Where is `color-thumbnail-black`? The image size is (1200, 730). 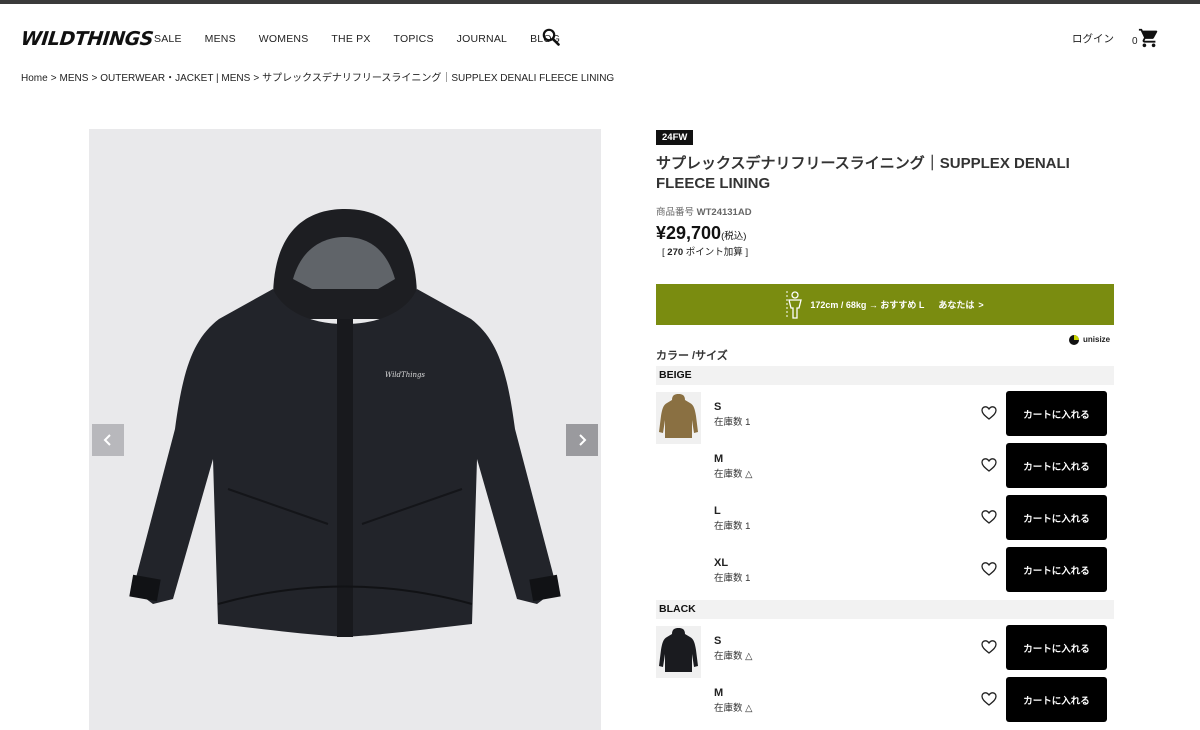
color-thumbnail-black is located at coordinates (678, 652).